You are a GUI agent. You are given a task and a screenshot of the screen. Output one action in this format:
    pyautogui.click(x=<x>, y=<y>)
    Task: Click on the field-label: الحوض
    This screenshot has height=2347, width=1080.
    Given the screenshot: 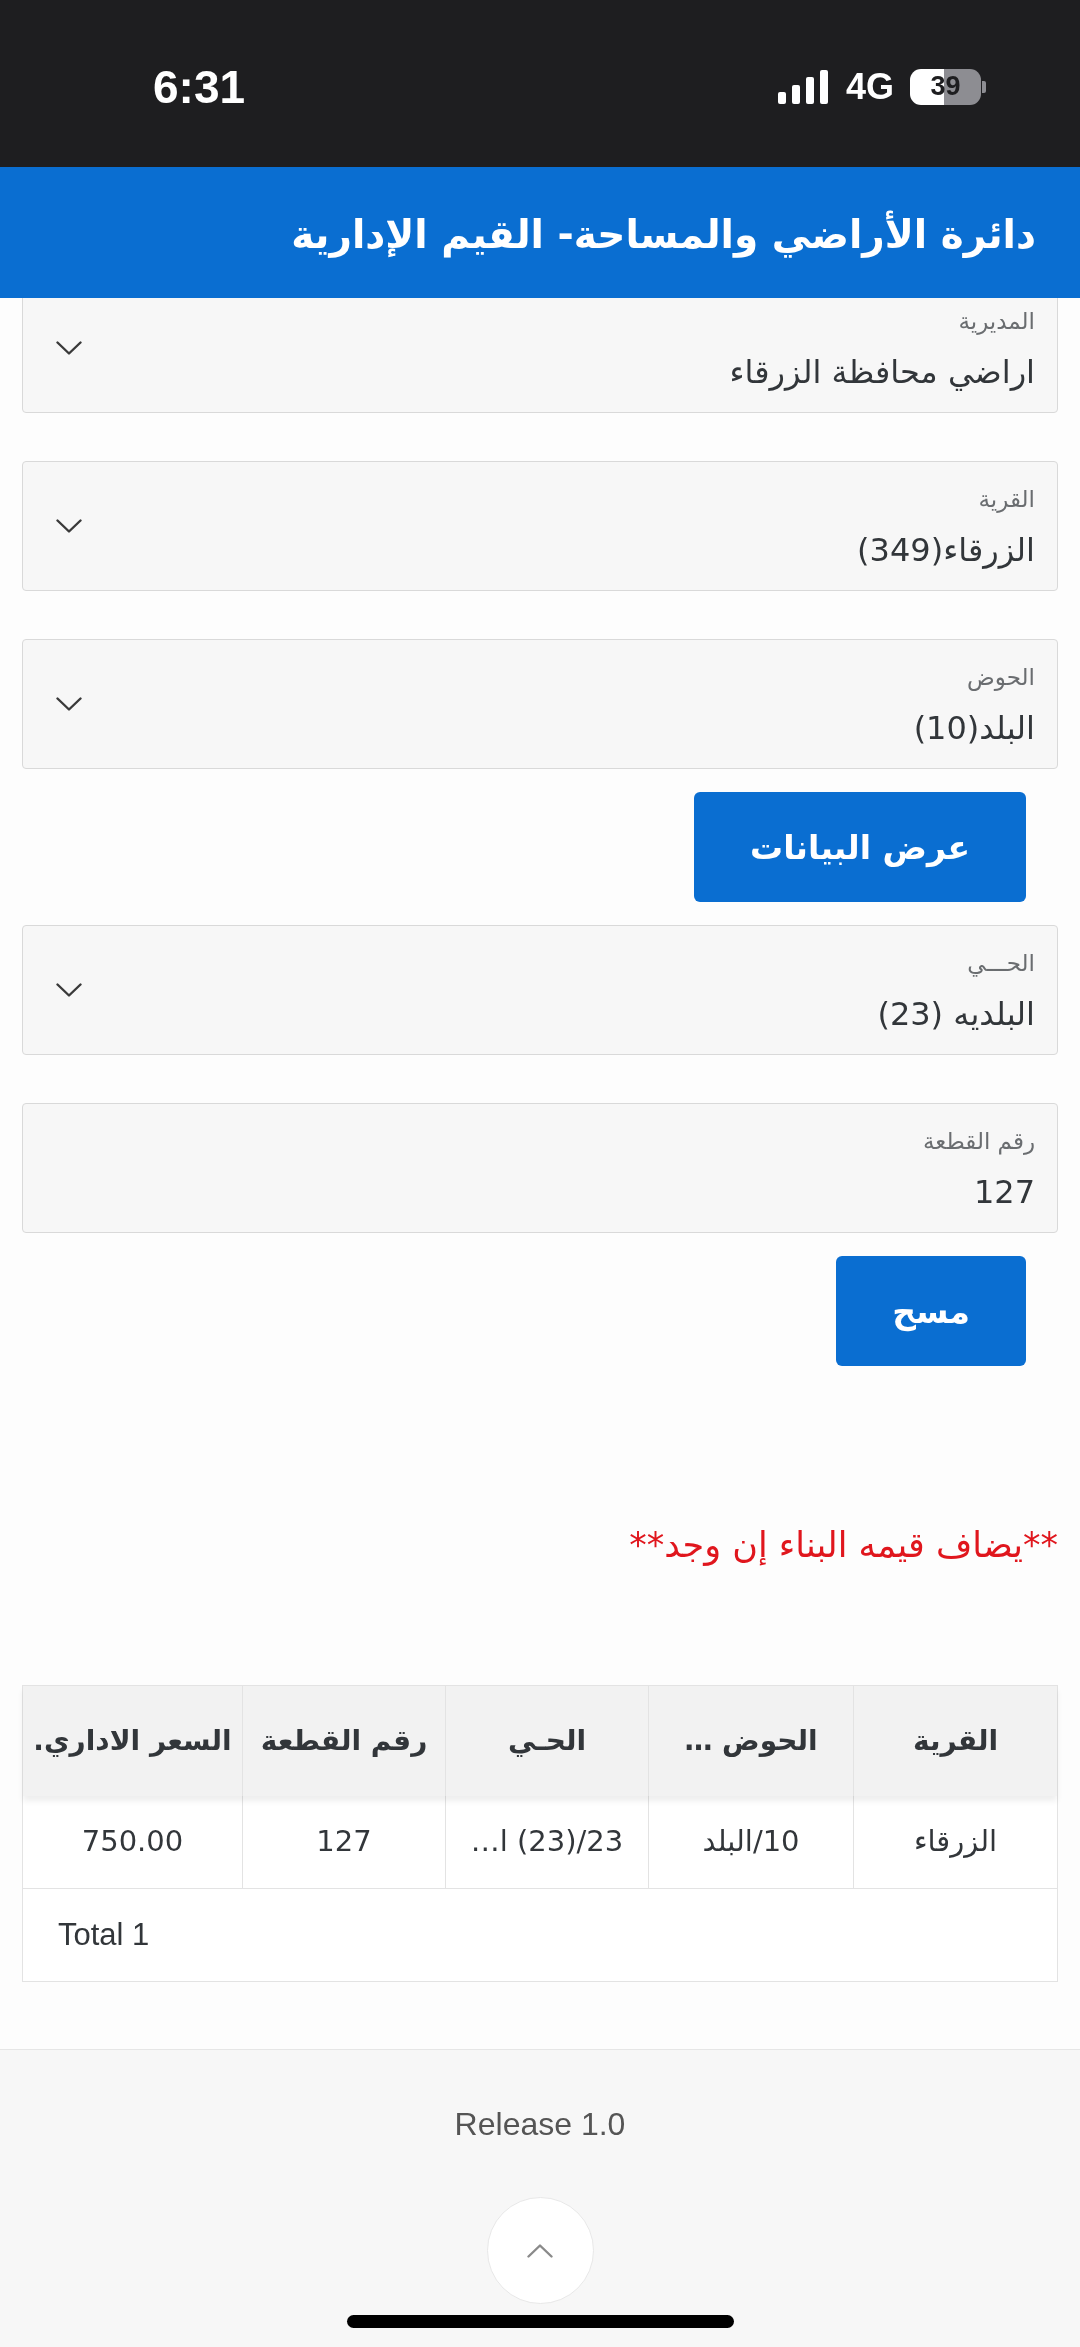 What is the action you would take?
    pyautogui.click(x=1001, y=677)
    